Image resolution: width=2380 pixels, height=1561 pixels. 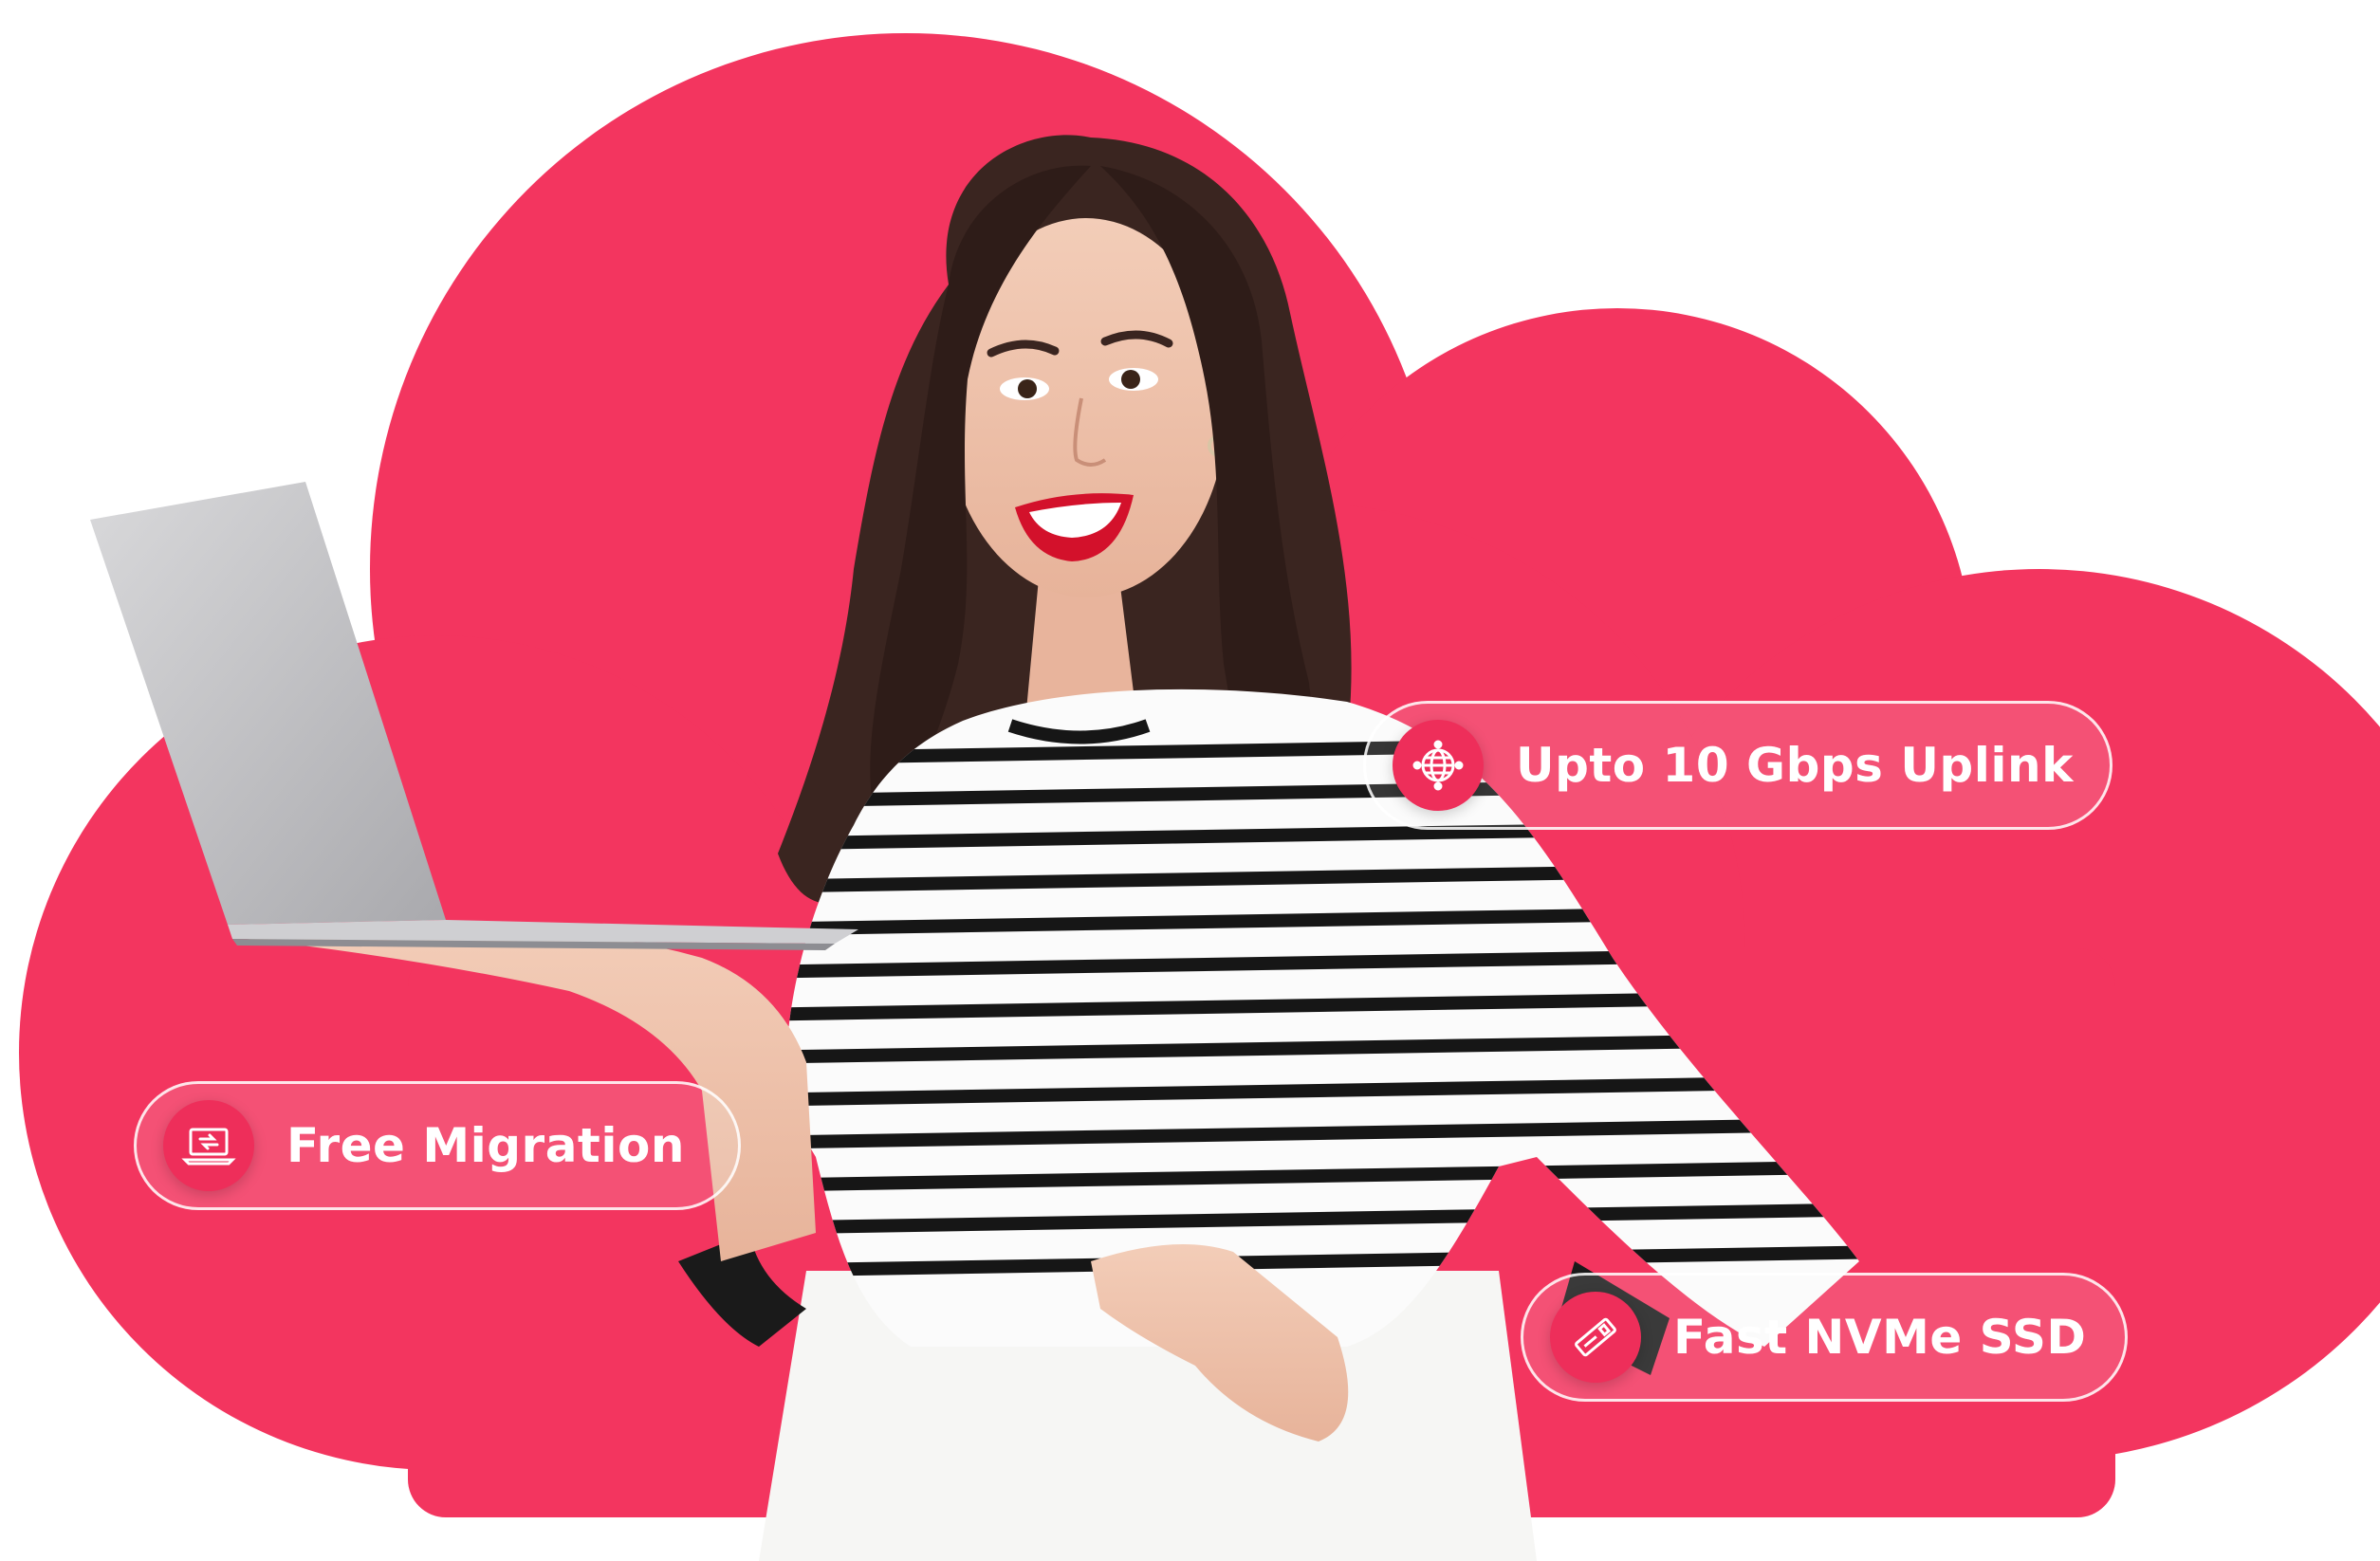 What do you see at coordinates (1795, 765) in the screenshot?
I see `badge-uplink-label: Upto 10 Gbps Uplink` at bounding box center [1795, 765].